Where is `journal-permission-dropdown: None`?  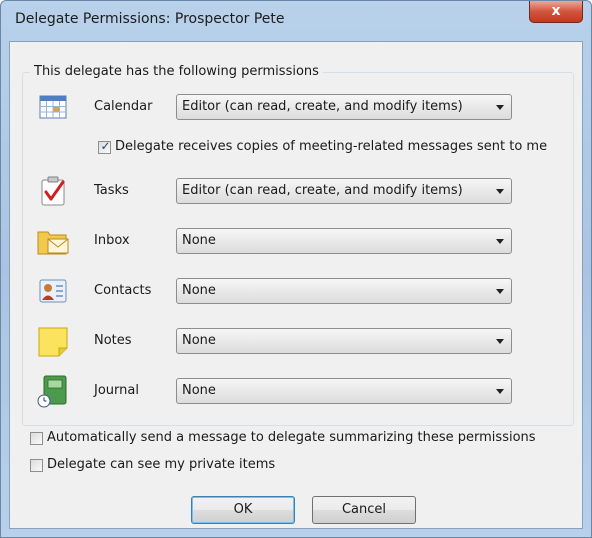 journal-permission-dropdown: None is located at coordinates (344, 391).